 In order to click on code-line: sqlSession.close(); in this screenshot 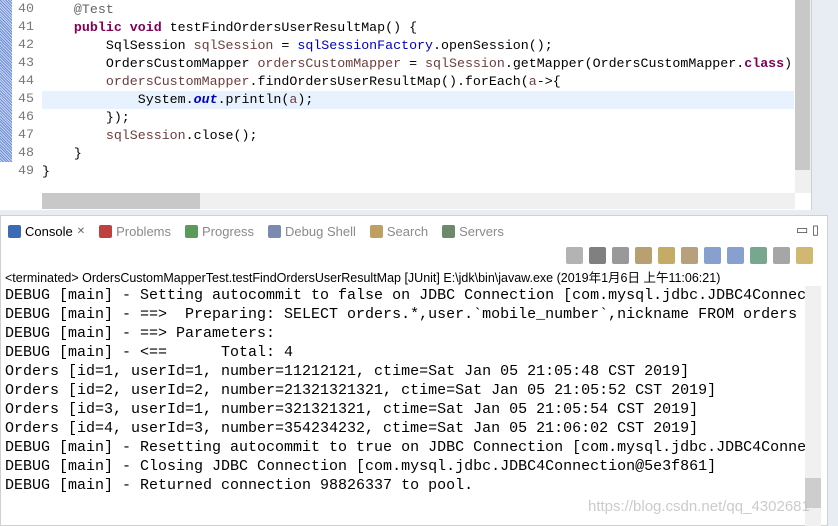, I will do `click(150, 136)`.